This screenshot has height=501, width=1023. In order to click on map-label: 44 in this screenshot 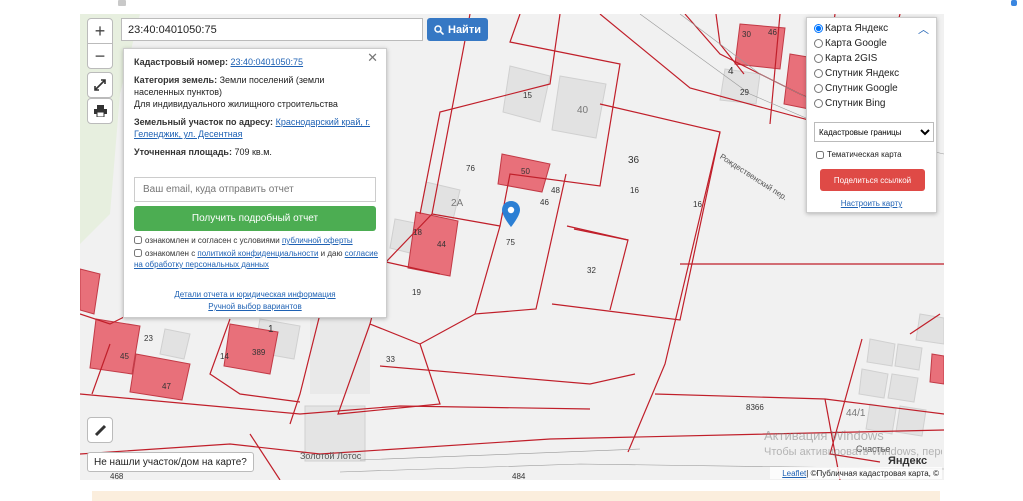, I will do `click(441, 244)`.